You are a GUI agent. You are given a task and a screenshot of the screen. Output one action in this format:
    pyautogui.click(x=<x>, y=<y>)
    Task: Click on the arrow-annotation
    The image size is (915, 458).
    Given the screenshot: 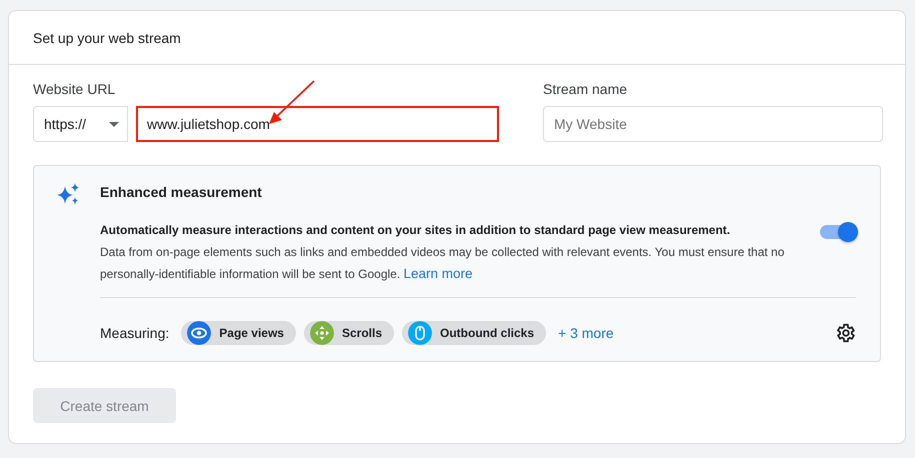 What is the action you would take?
    pyautogui.click(x=292, y=102)
    